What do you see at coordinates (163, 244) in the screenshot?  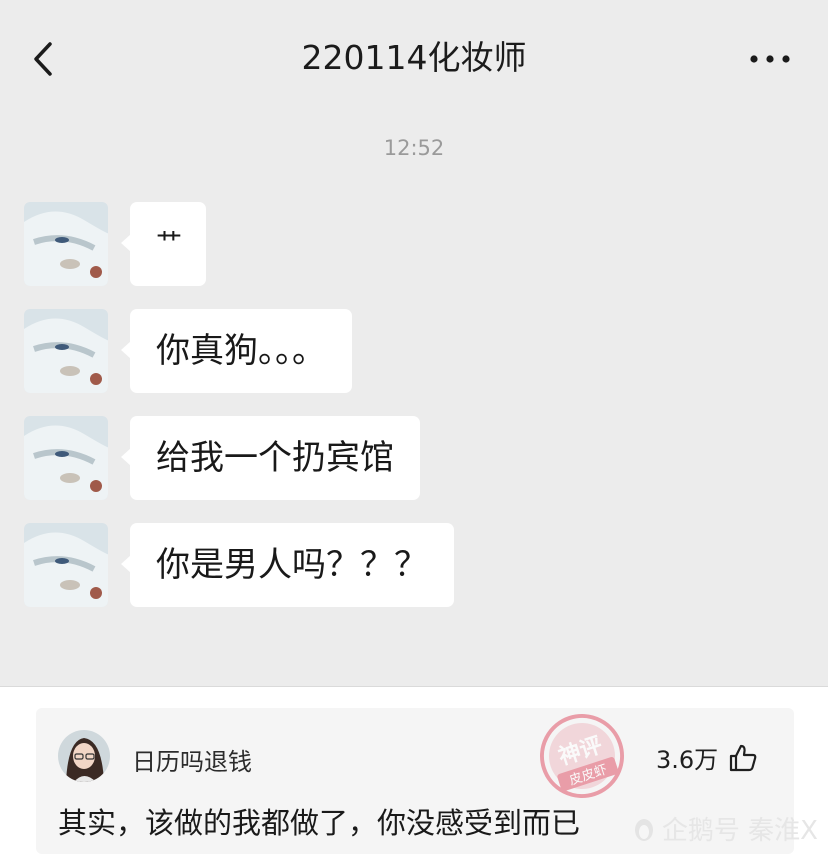 I see `message-bubble: 艹` at bounding box center [163, 244].